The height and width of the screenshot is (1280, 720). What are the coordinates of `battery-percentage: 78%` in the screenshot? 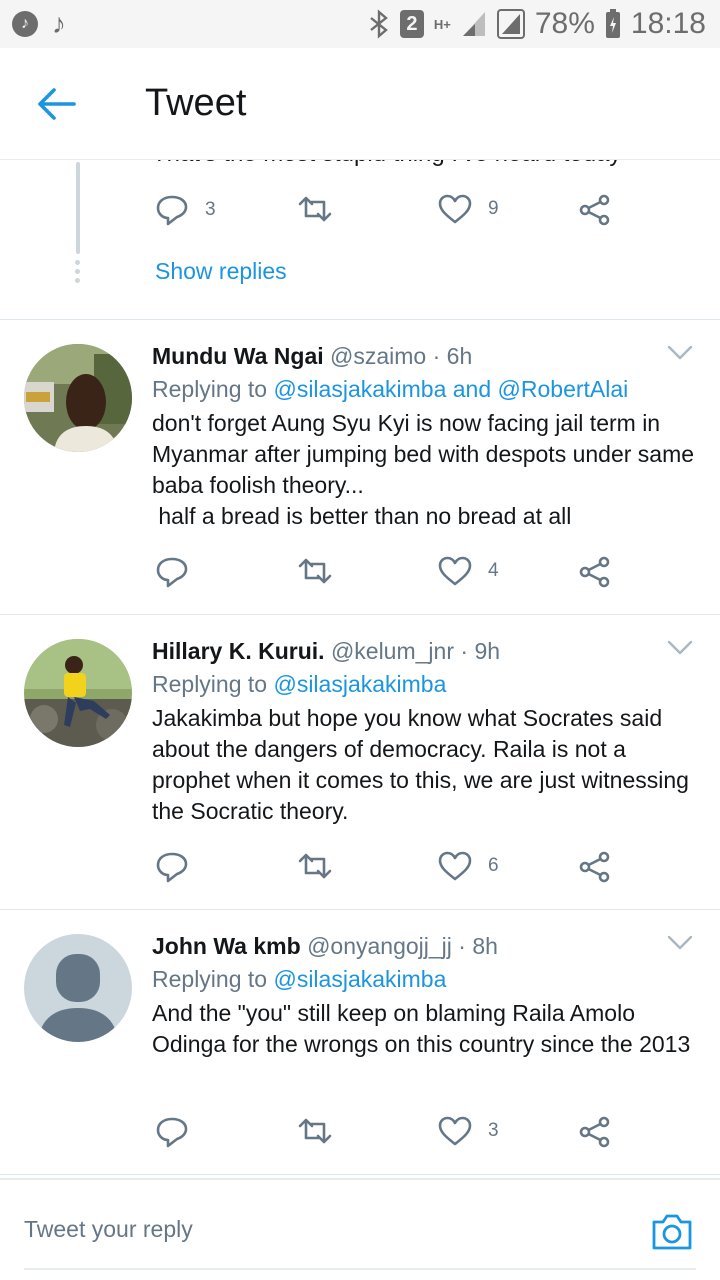 It's located at (564, 23).